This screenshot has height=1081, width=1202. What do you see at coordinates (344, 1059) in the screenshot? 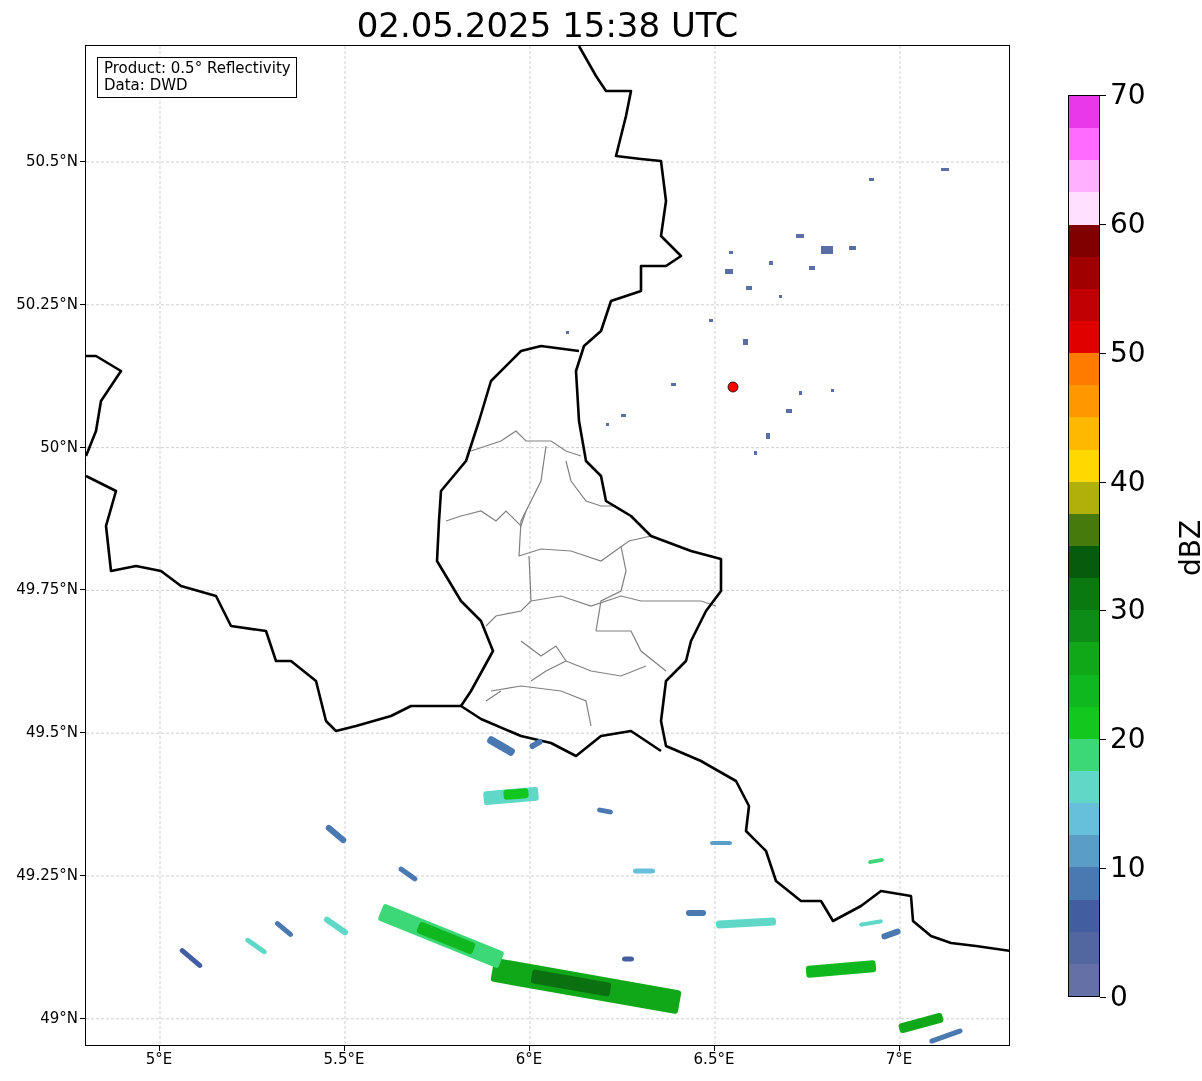
I see `axis-tick-label: 5.5°E` at bounding box center [344, 1059].